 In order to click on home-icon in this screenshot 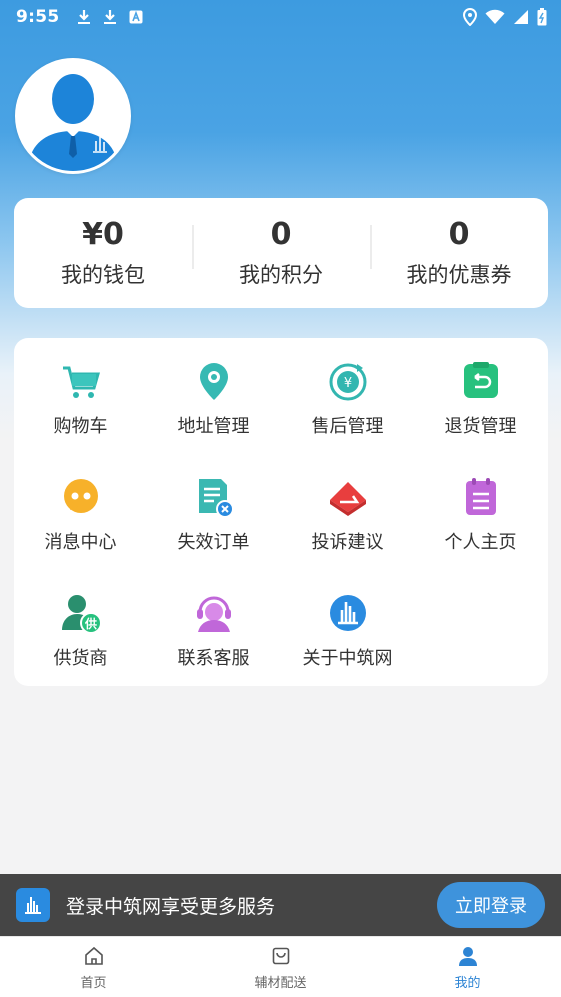, I will do `click(93, 955)`.